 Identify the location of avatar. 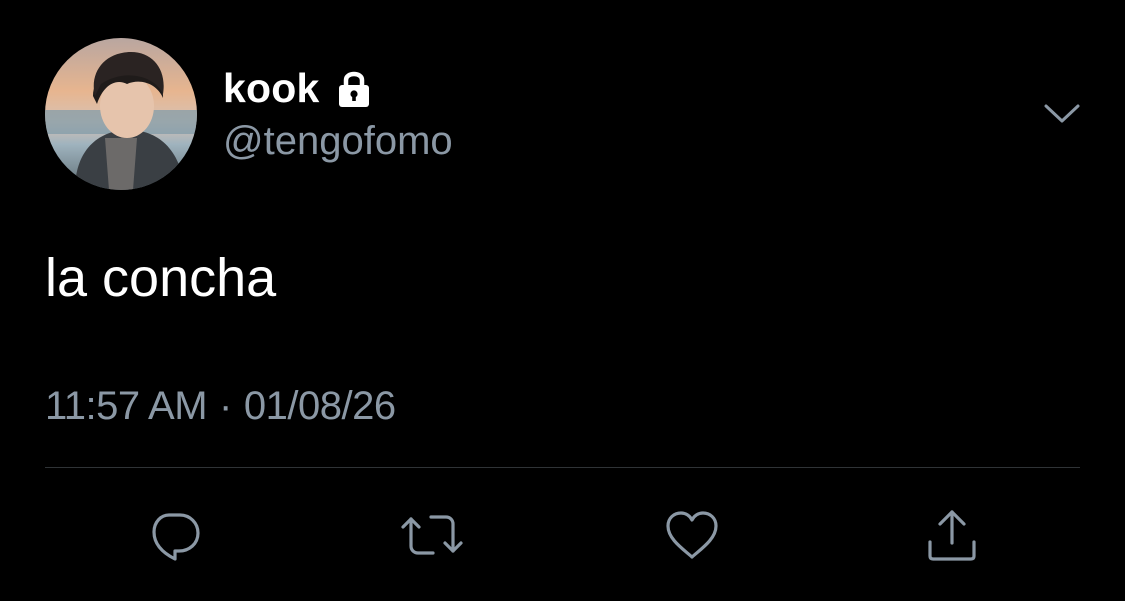
(121, 114).